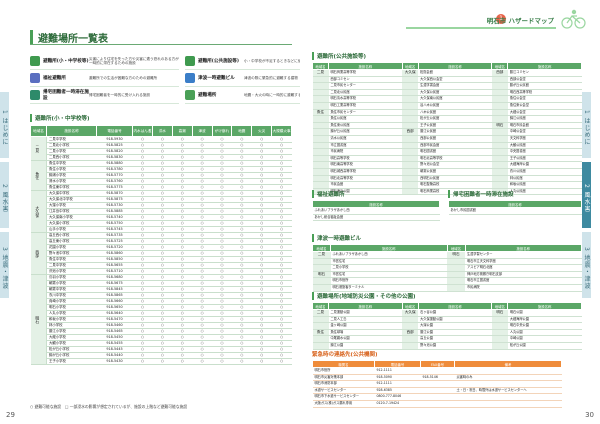 This screenshot has height=424, width=600. I want to click on section-title-stay: 帰宅困難者一時滞在施設, so click(515, 194).